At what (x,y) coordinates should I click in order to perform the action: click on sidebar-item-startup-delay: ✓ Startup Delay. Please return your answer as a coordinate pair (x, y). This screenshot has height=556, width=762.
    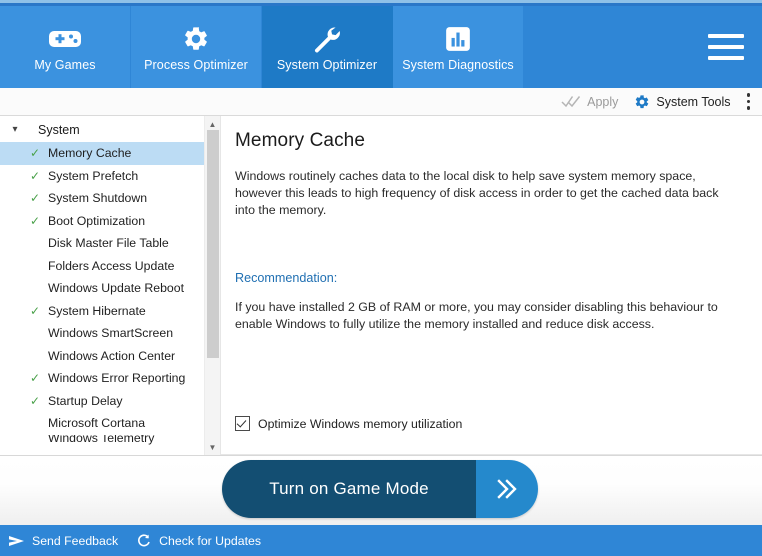
    Looking at the image, I should click on (110, 401).